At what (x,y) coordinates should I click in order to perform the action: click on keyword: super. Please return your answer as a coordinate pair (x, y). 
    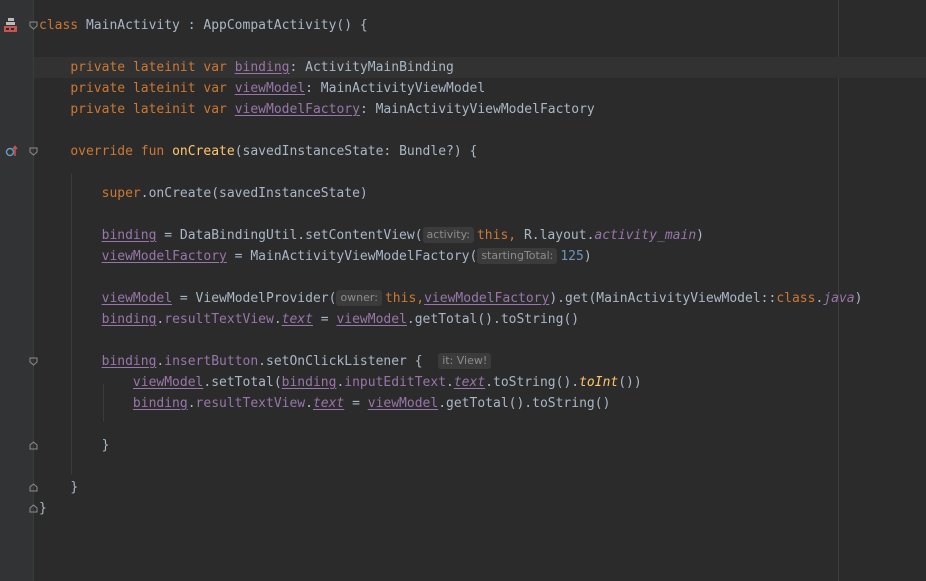
    Looking at the image, I should click on (121, 193).